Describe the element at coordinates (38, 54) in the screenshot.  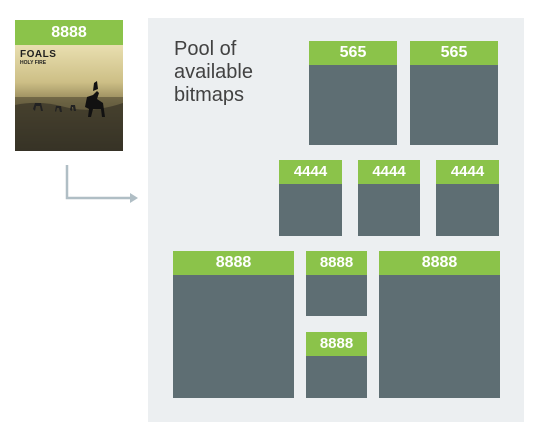
I see `album-band-name: FOALS` at that location.